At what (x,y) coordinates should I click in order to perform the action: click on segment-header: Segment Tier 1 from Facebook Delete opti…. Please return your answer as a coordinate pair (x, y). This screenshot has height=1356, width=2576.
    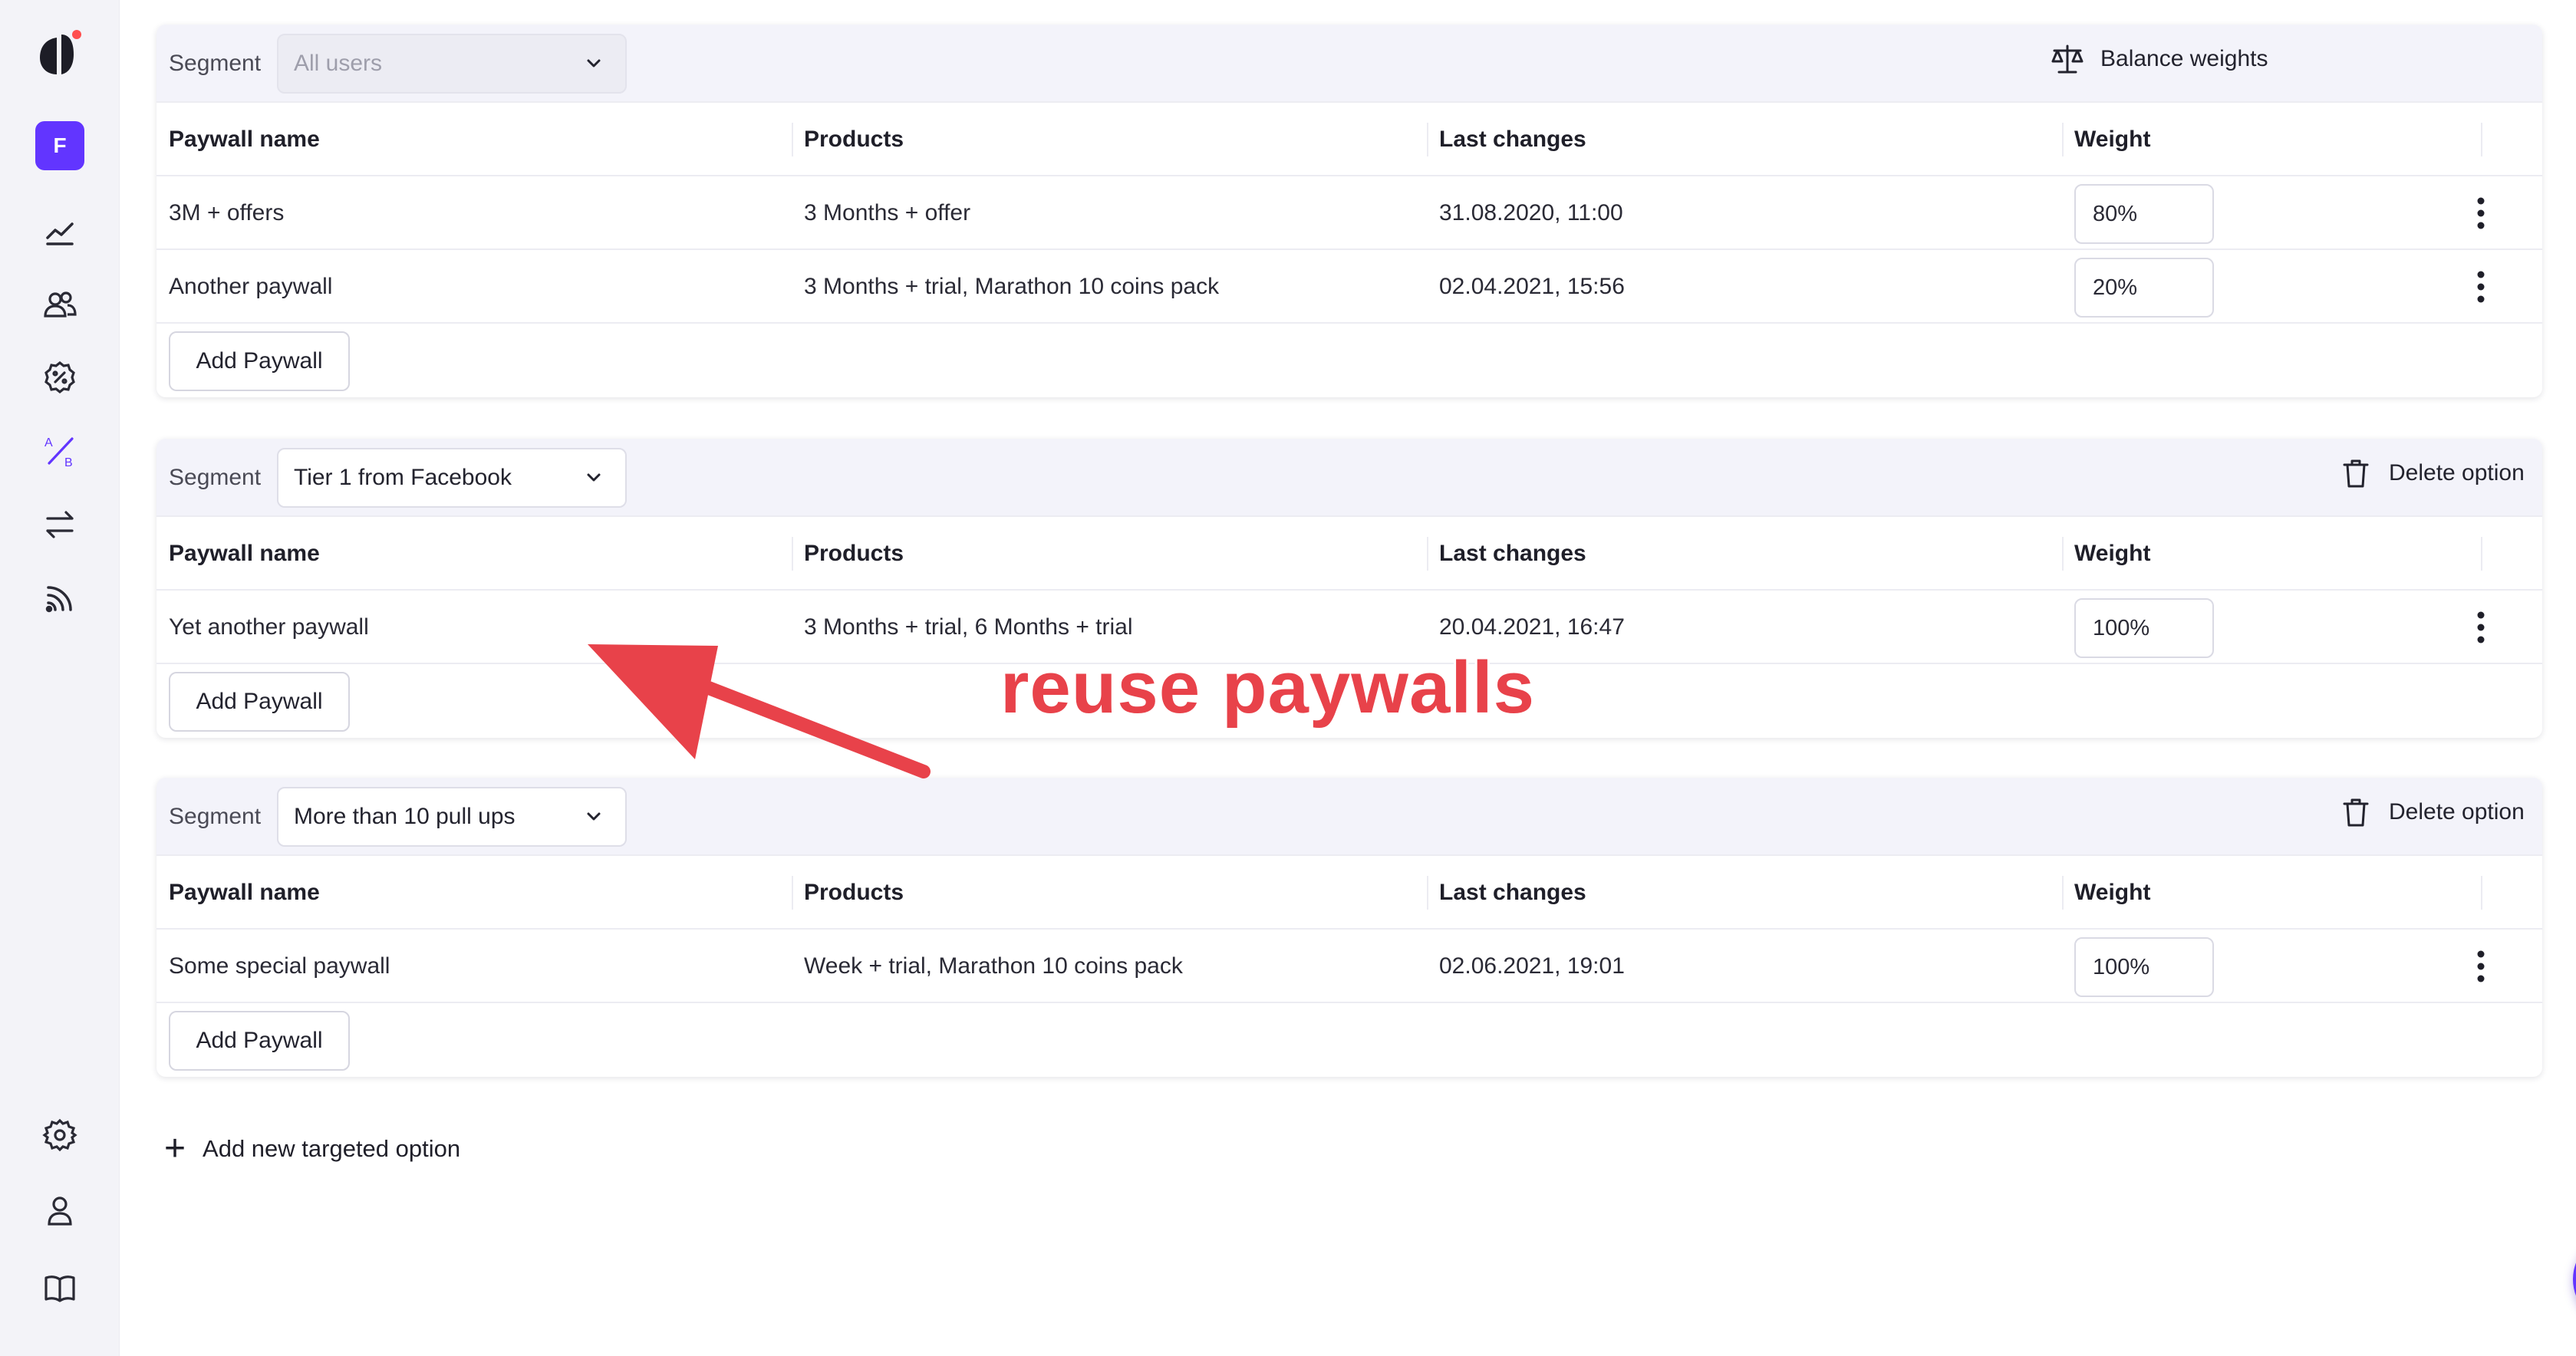
    Looking at the image, I should click on (1349, 477).